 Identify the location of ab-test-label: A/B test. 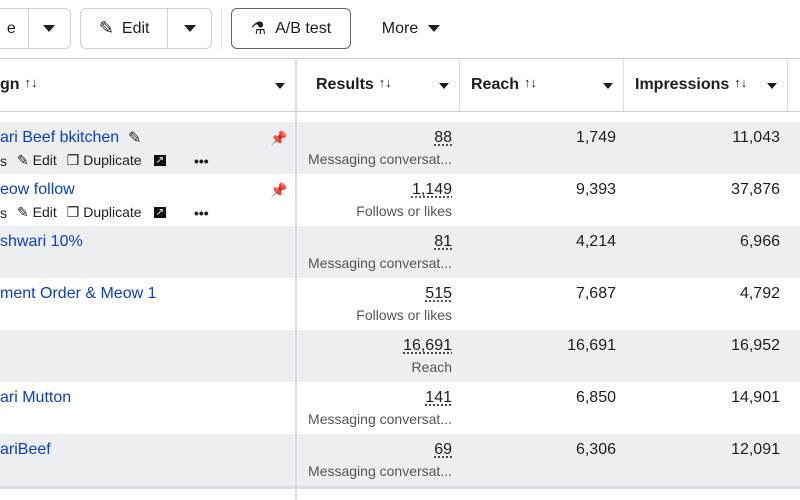
(303, 28).